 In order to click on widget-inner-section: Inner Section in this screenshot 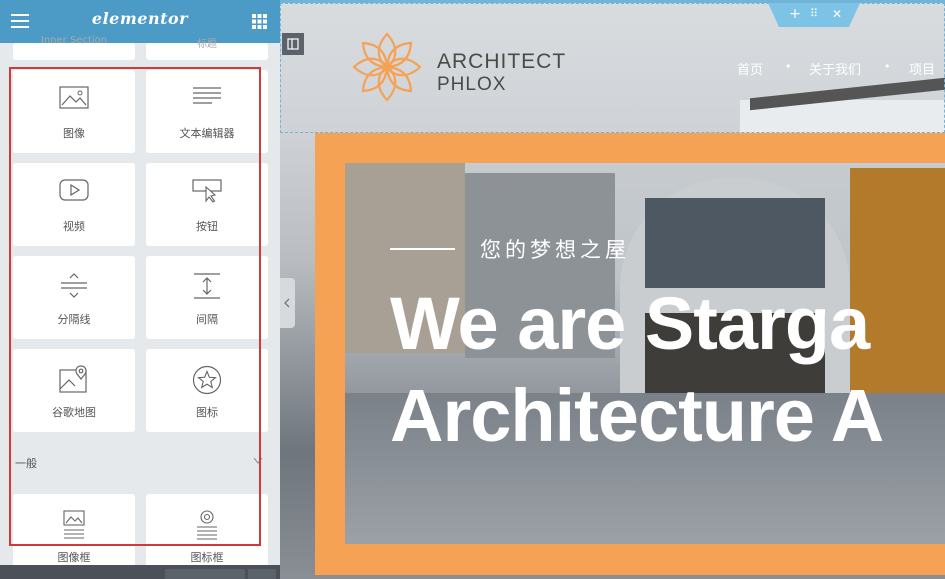, I will do `click(74, 47)`.